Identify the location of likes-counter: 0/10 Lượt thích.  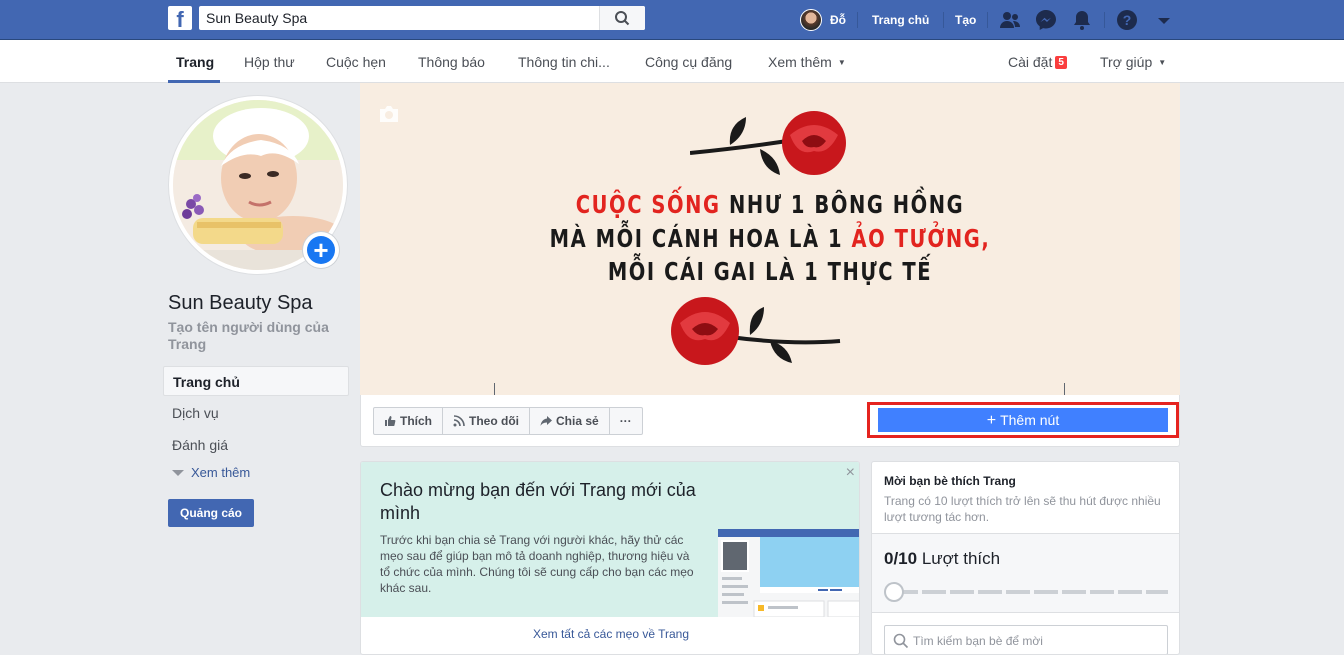
(942, 559).